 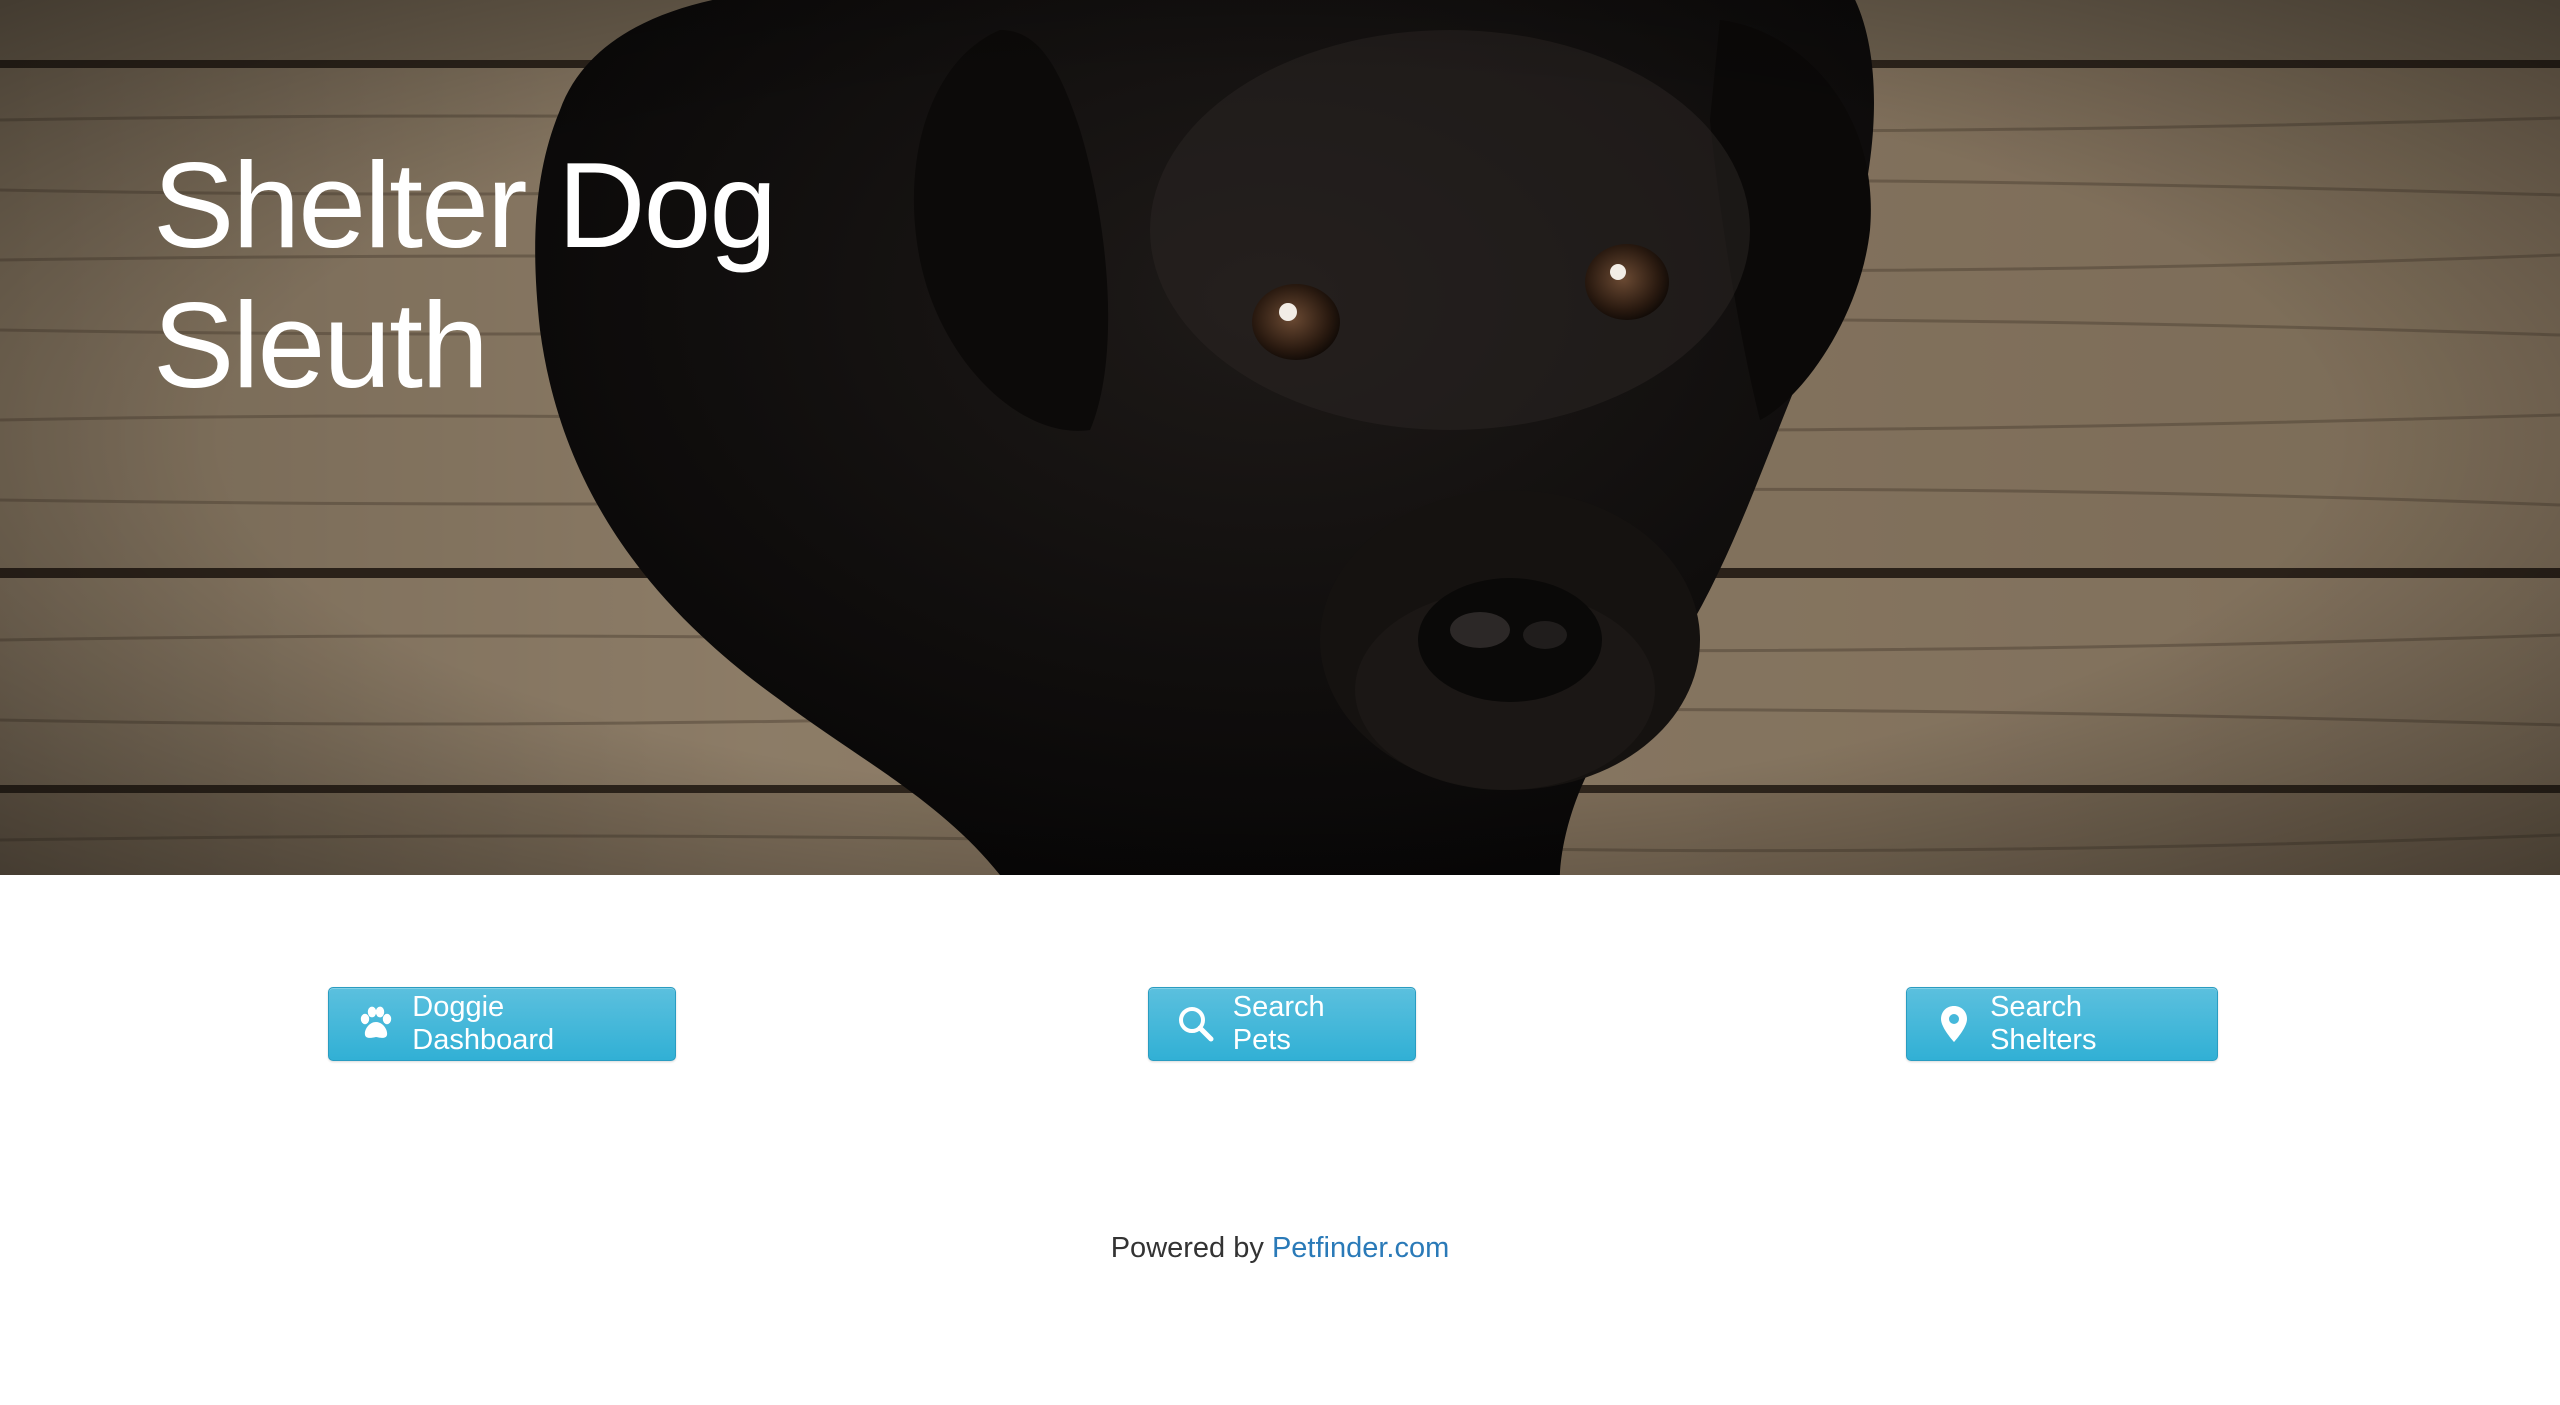 I want to click on footer: Powered by Petfinder.com, so click(x=1280, y=1248).